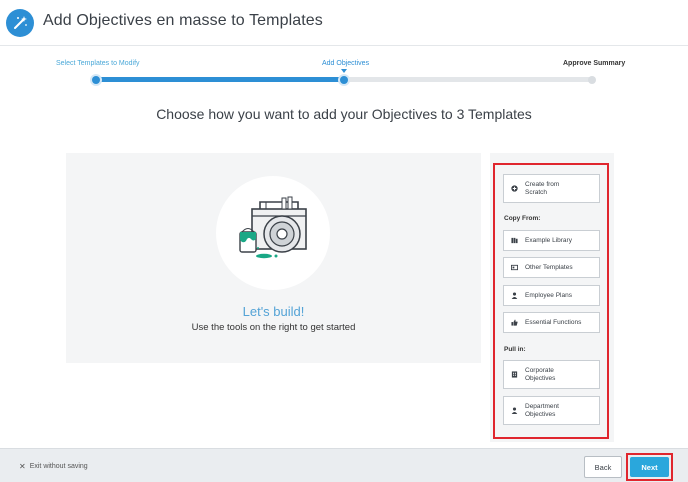  I want to click on building-icon, so click(514, 374).